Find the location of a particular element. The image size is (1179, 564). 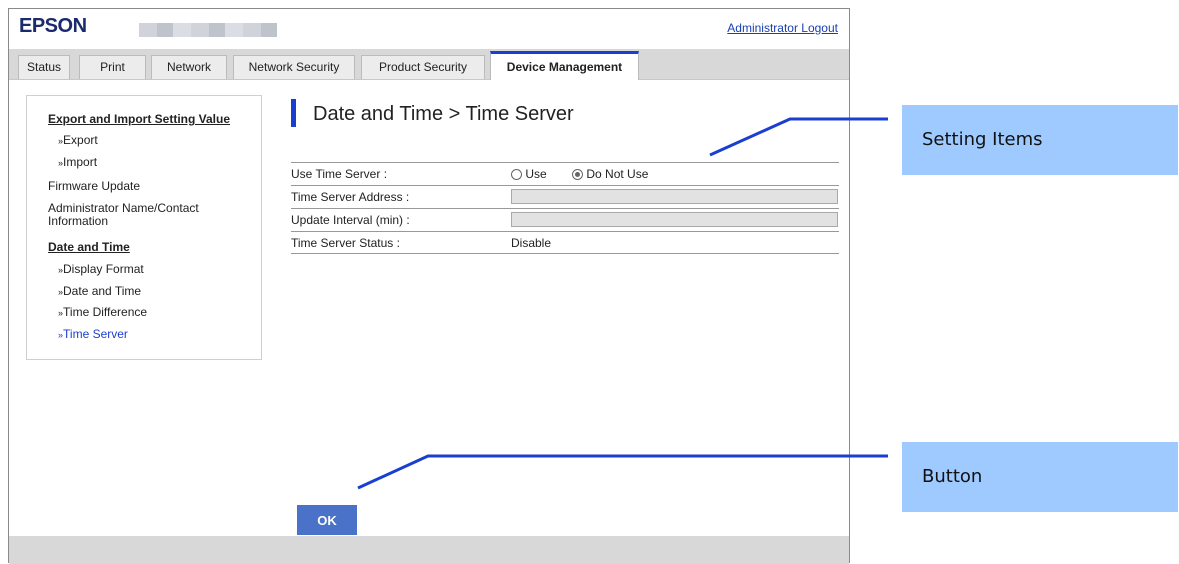

callout-setting-items: Setting Items is located at coordinates (1040, 140).